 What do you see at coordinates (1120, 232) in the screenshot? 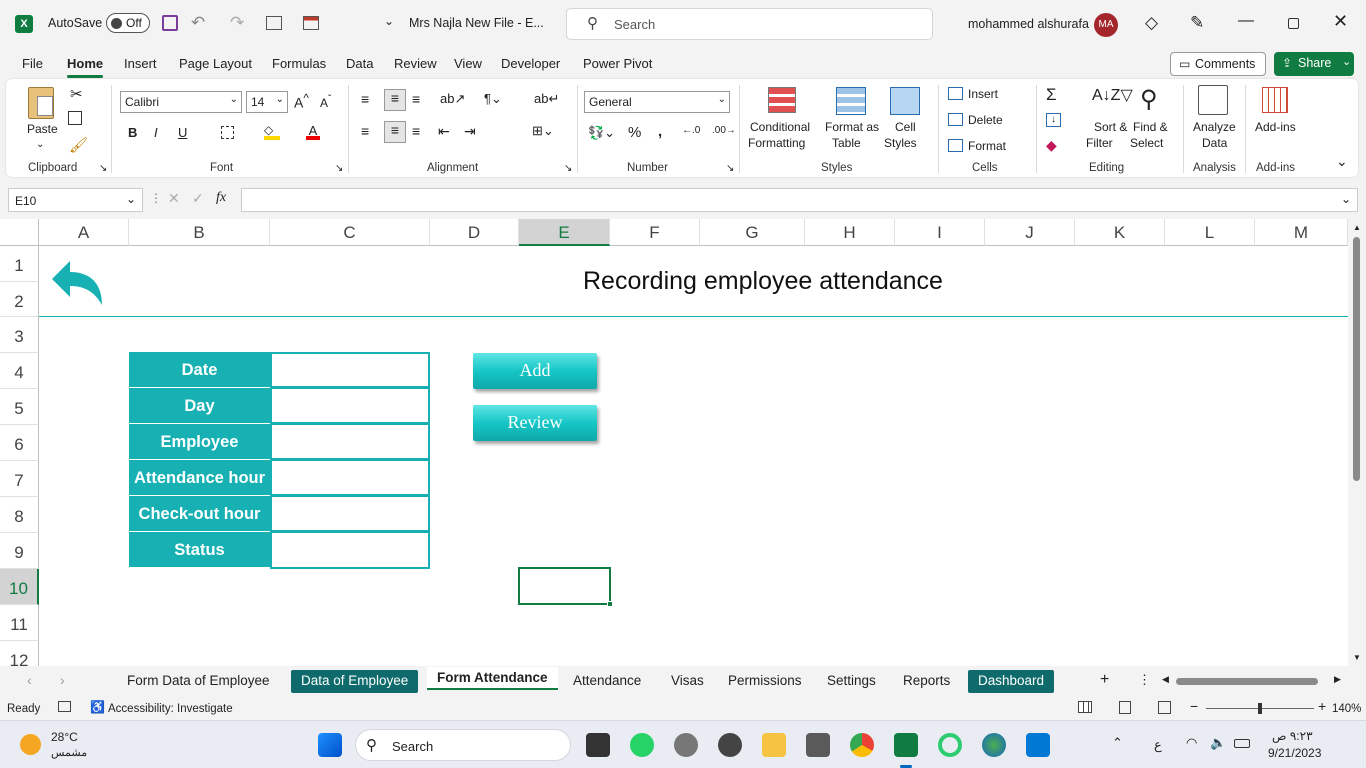
I see `column-header: K` at bounding box center [1120, 232].